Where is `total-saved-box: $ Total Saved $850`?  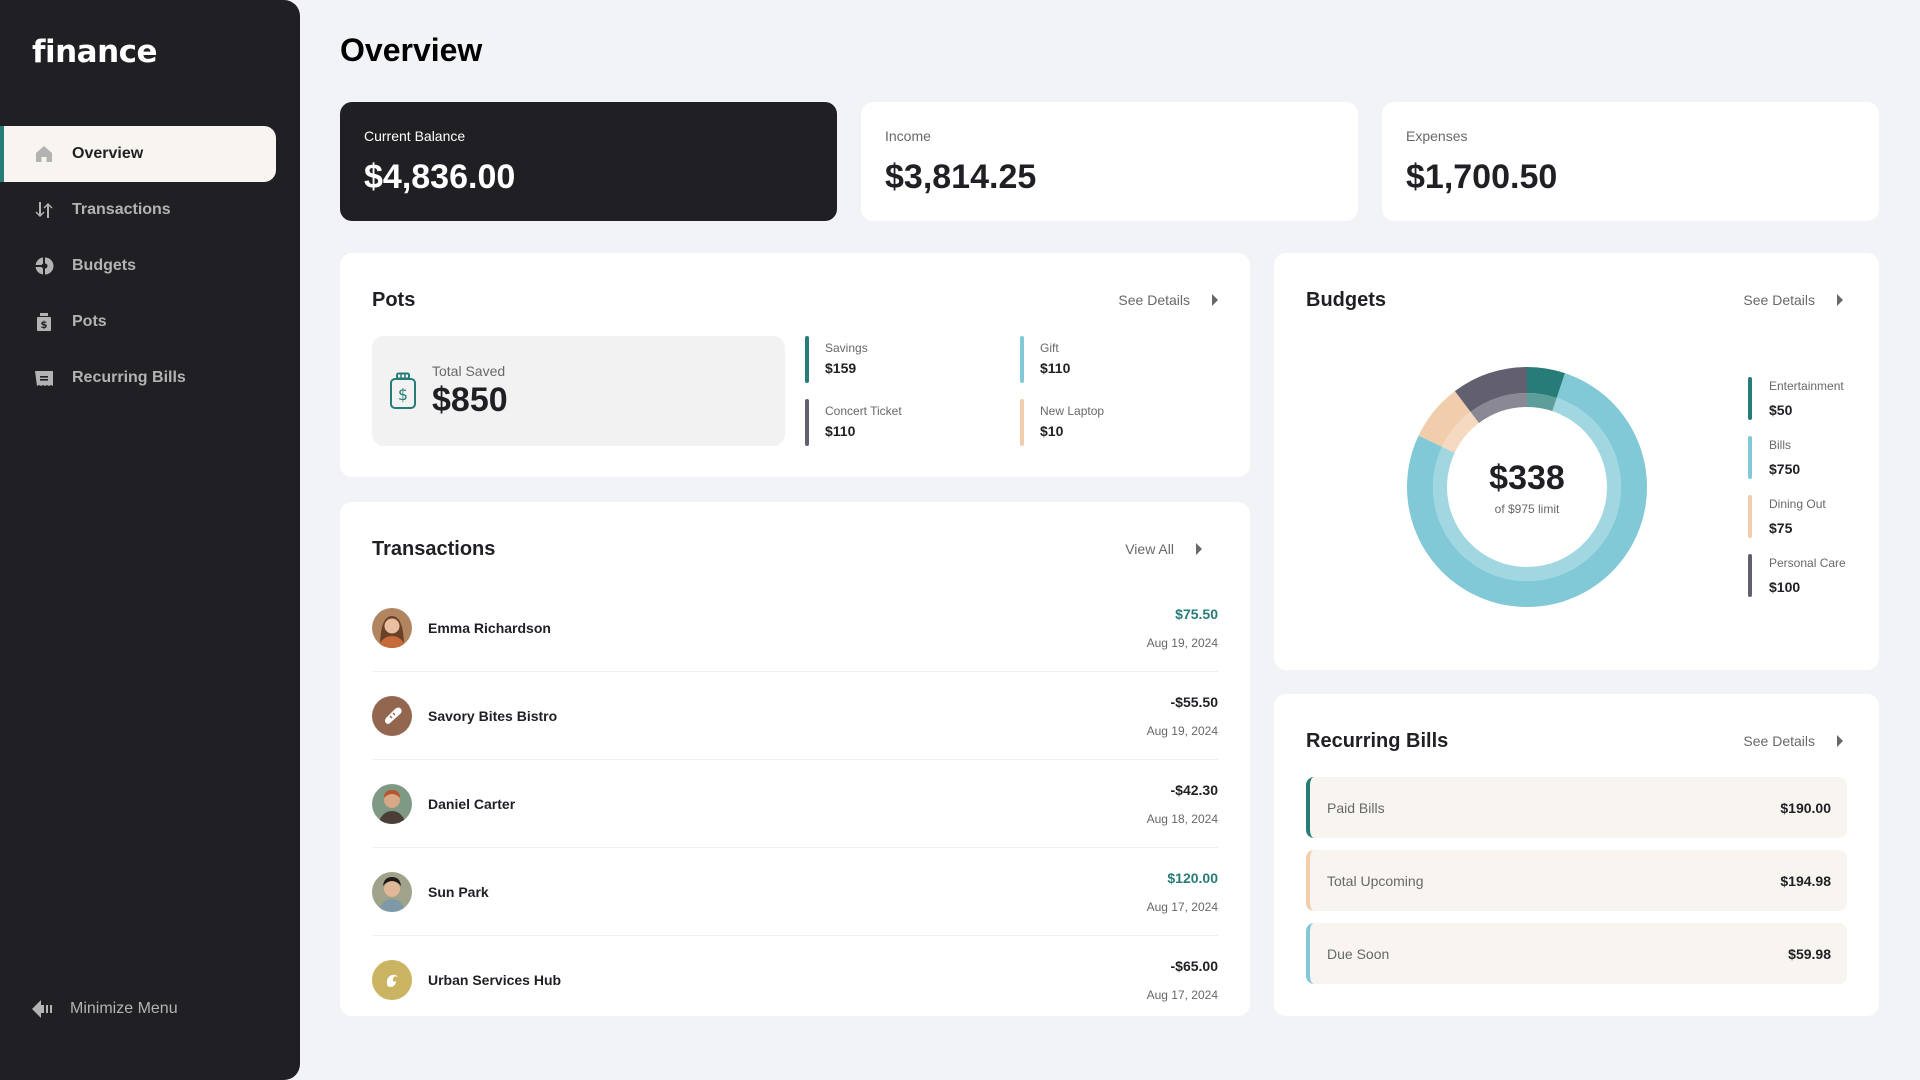
total-saved-box: $ Total Saved $850 is located at coordinates (578, 391).